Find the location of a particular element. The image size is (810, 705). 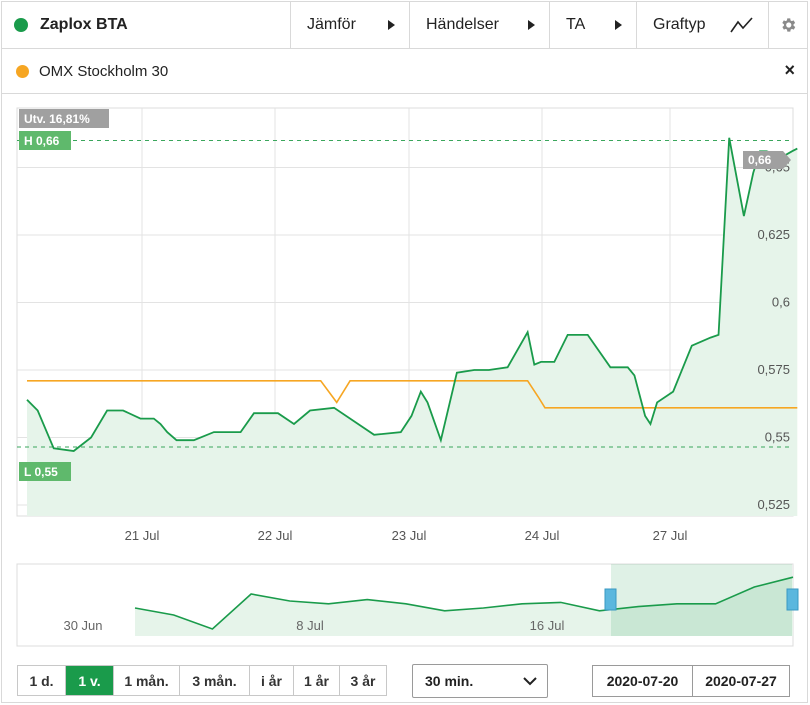

chevron-down-icon is located at coordinates (530, 680).